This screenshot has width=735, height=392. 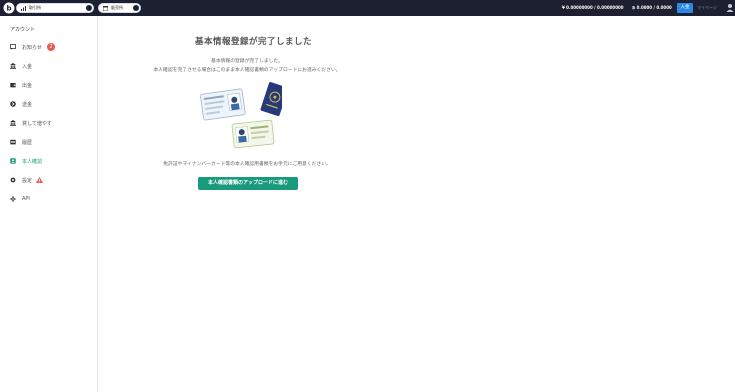 What do you see at coordinates (593, 7) in the screenshot?
I see `jpy-balance: ¥ 0.00000000 / 0.00000000` at bounding box center [593, 7].